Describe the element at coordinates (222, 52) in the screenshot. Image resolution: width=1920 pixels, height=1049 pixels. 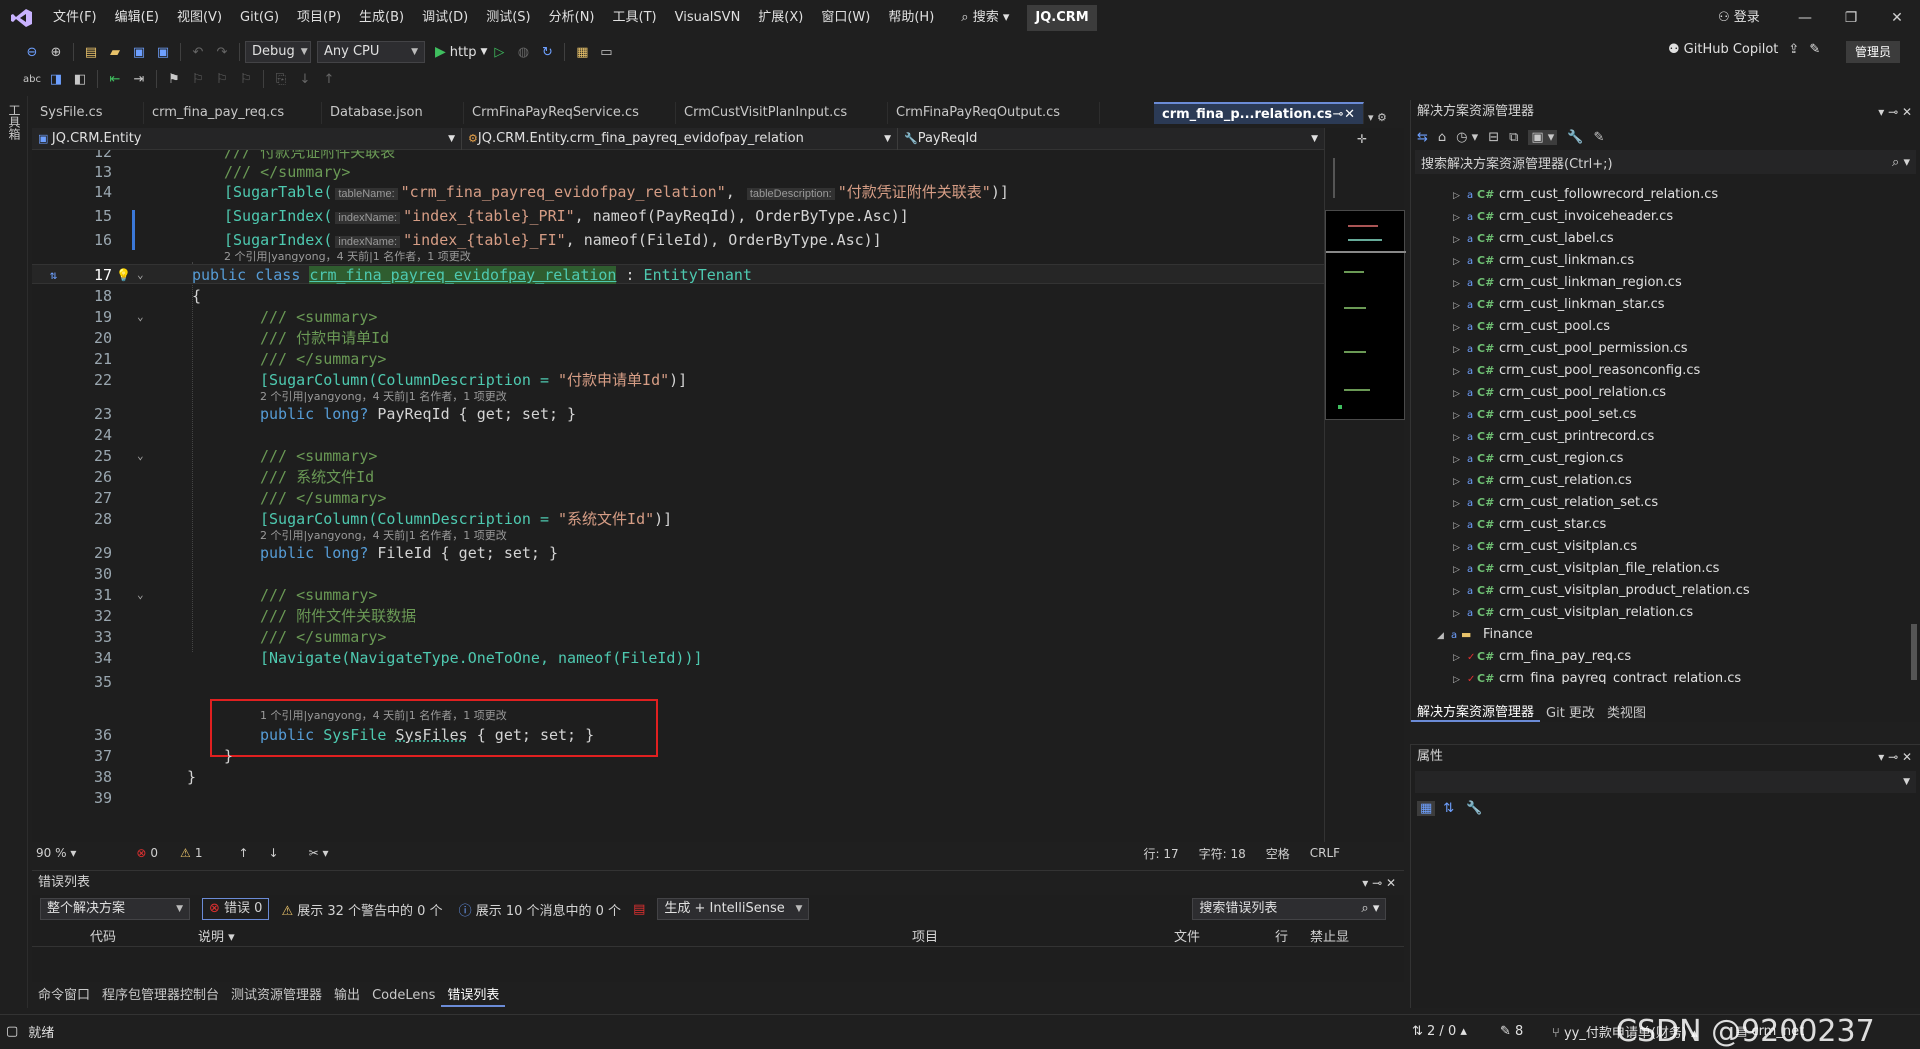
I see `redo-icon: ↷` at that location.